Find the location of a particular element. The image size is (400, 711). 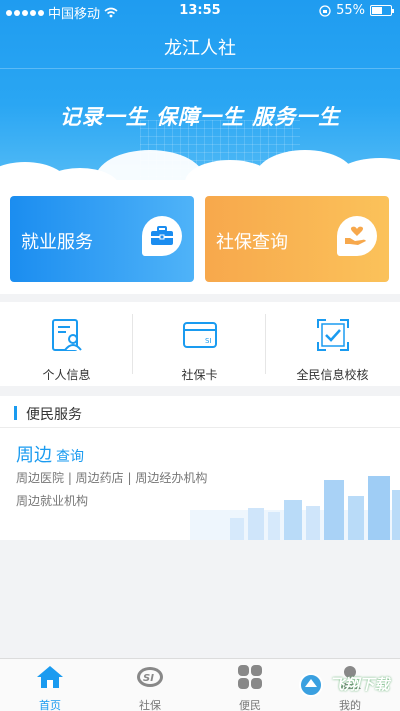

watermark: 飞翔下载 is located at coordinates (346, 689).